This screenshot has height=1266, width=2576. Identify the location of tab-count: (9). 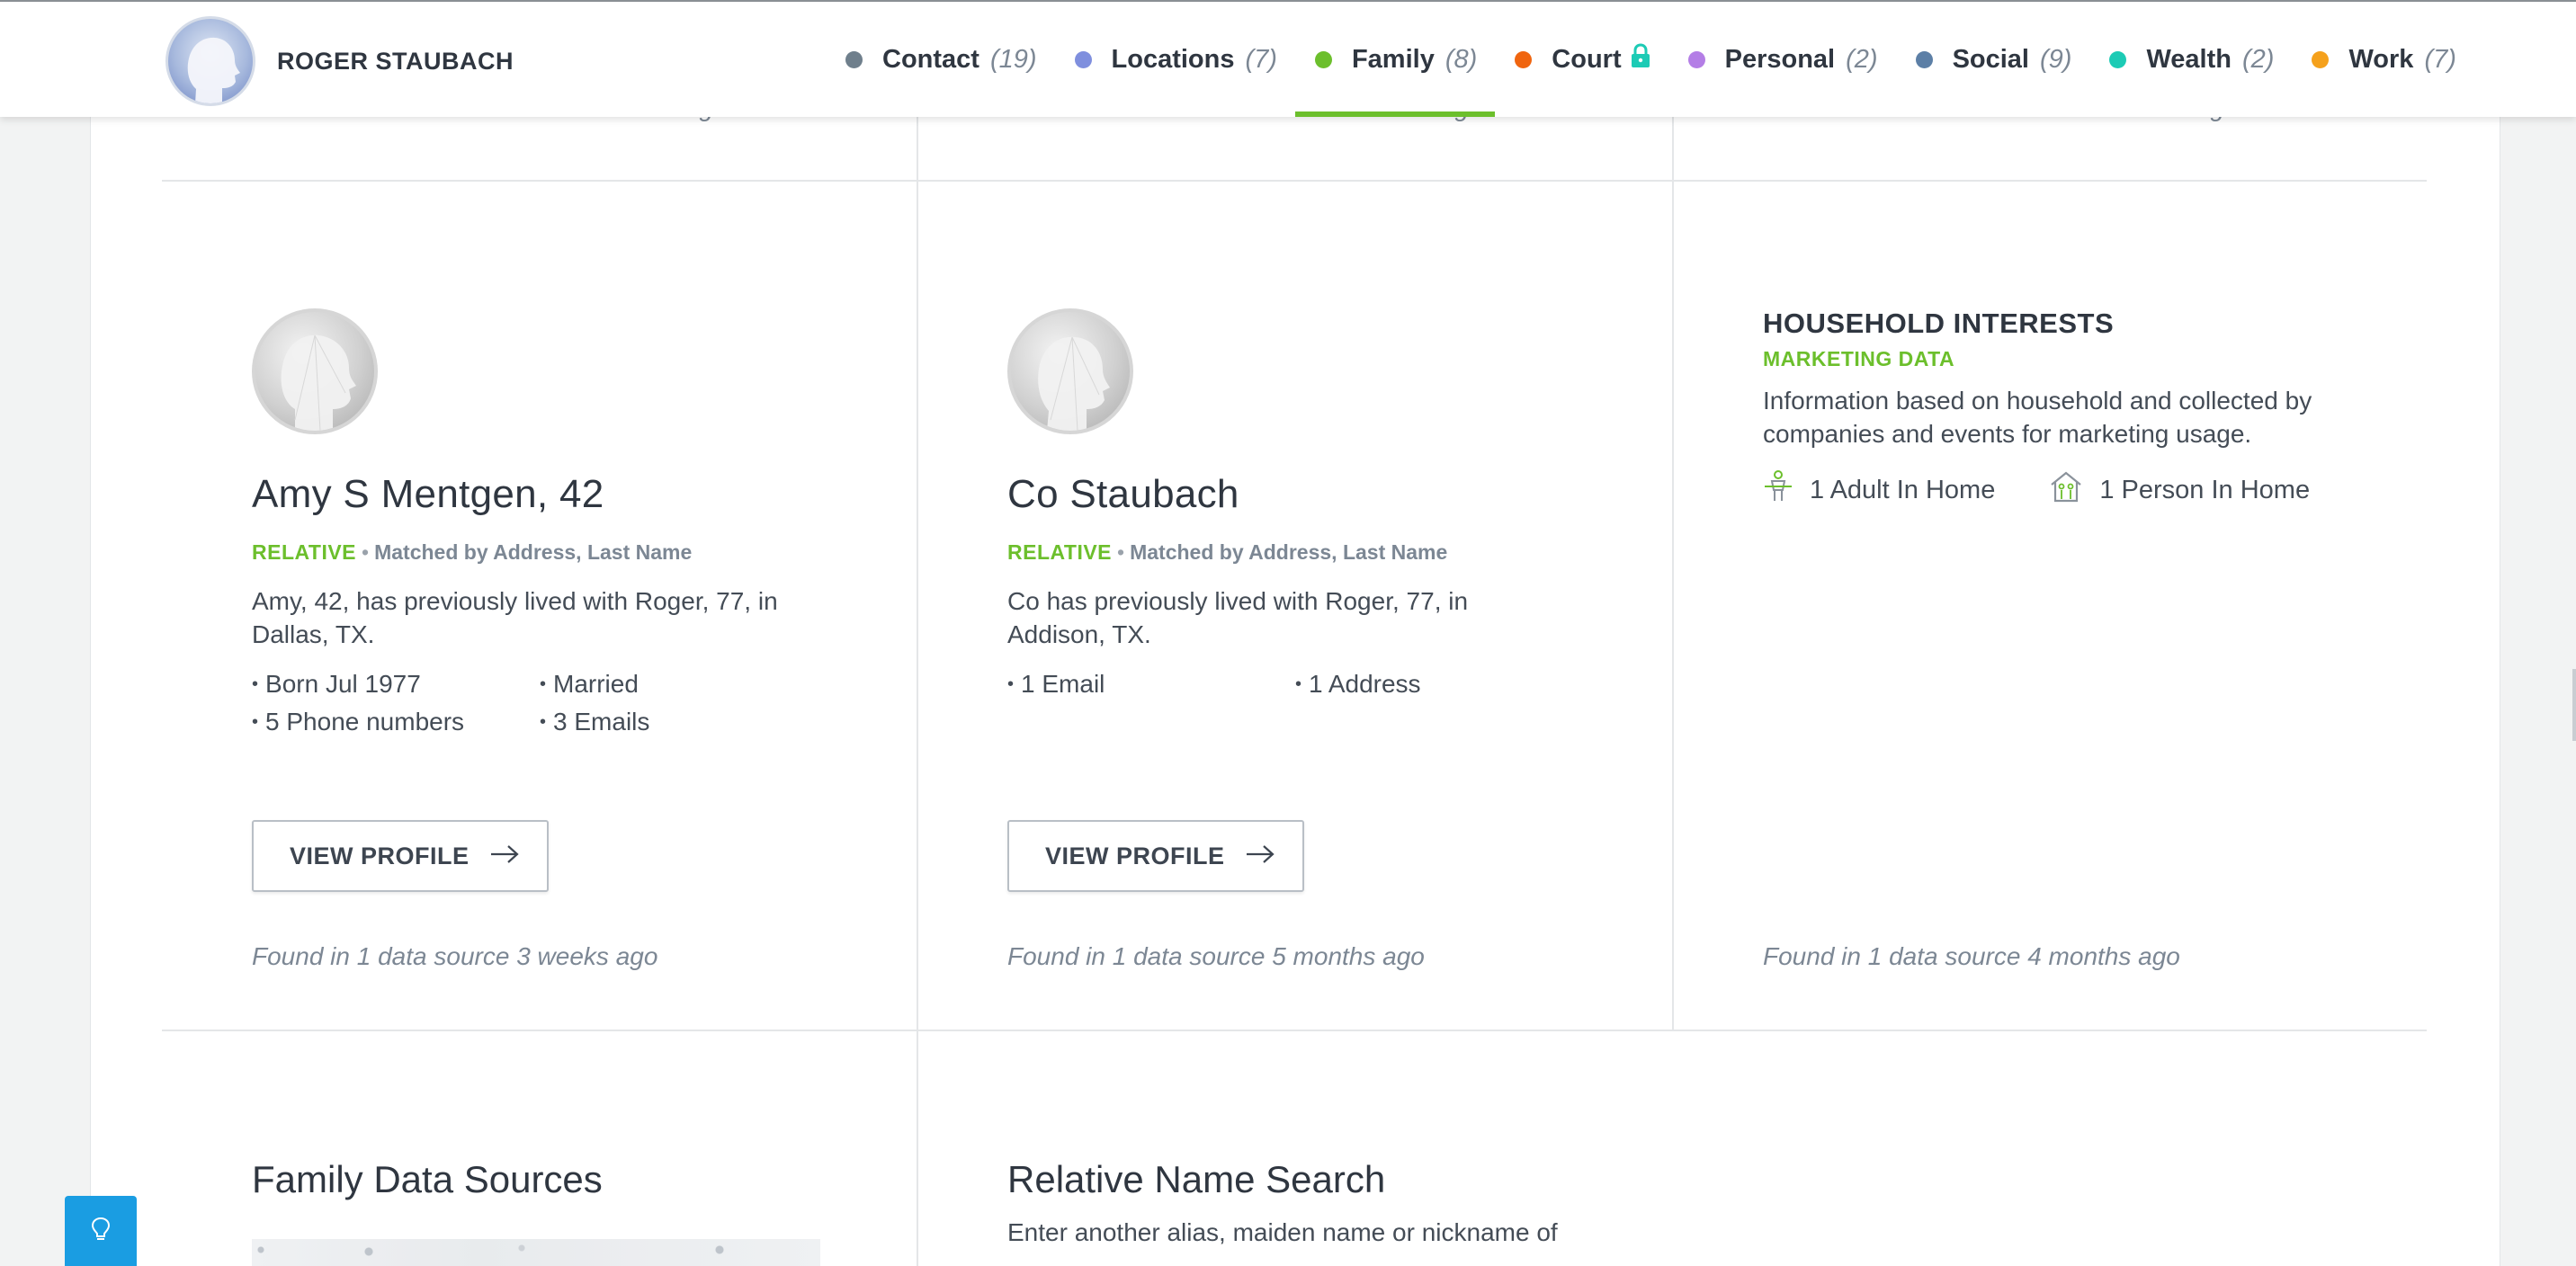
(2056, 59).